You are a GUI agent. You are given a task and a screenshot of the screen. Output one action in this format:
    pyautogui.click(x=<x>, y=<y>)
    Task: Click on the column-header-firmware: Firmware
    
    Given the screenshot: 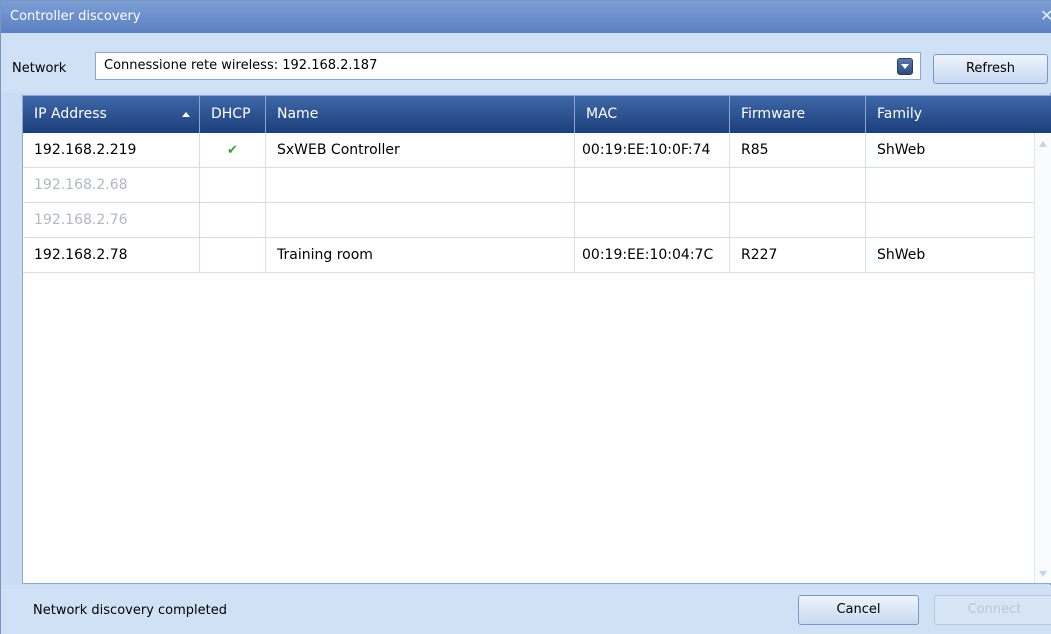 What is the action you would take?
    pyautogui.click(x=798, y=114)
    